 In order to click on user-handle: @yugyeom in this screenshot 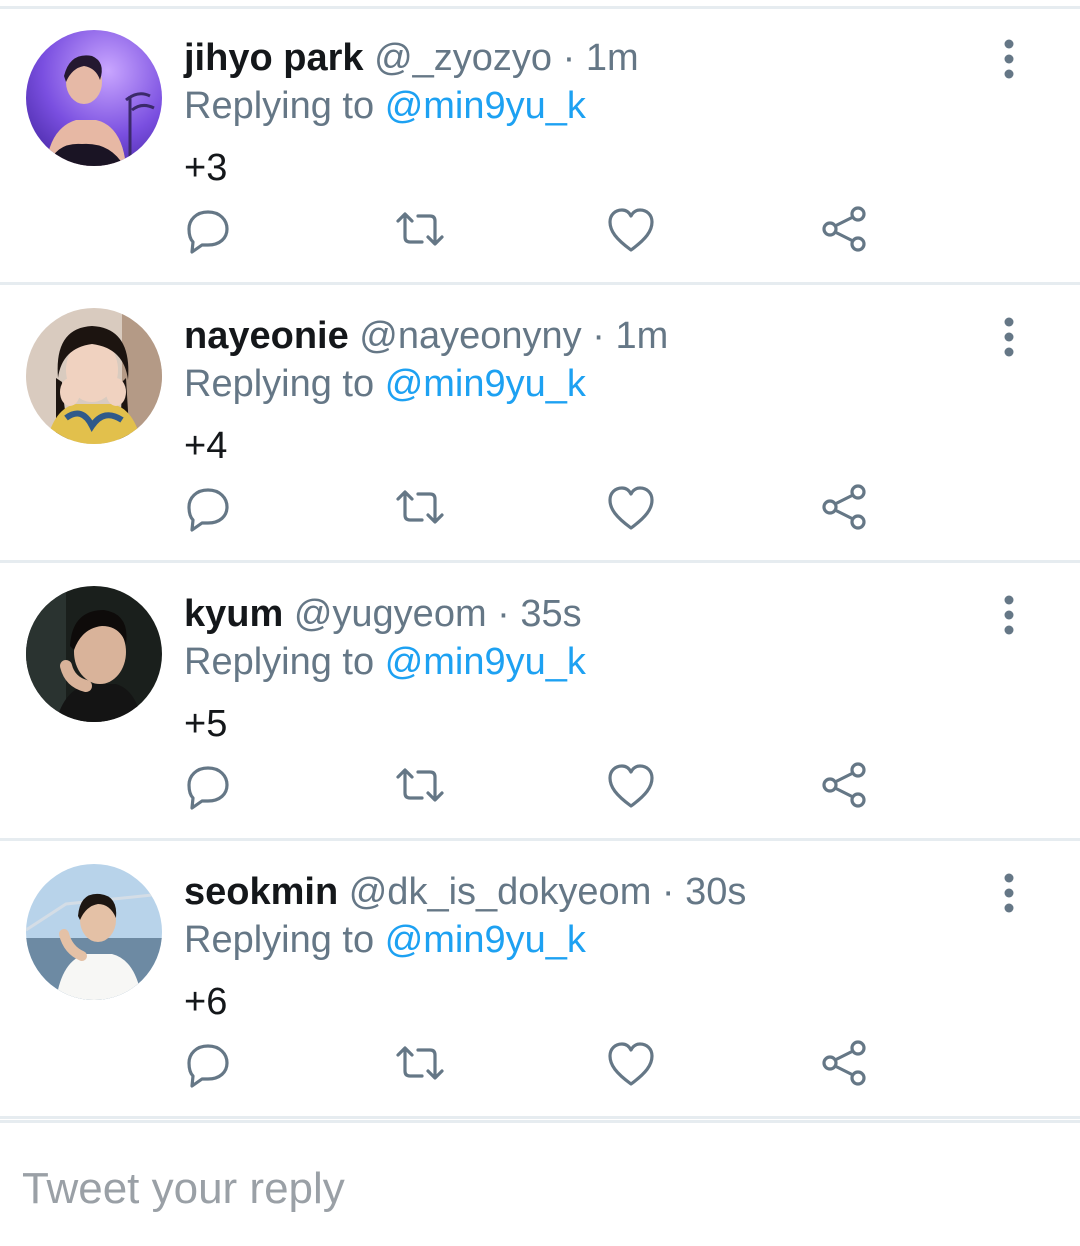, I will do `click(390, 614)`.